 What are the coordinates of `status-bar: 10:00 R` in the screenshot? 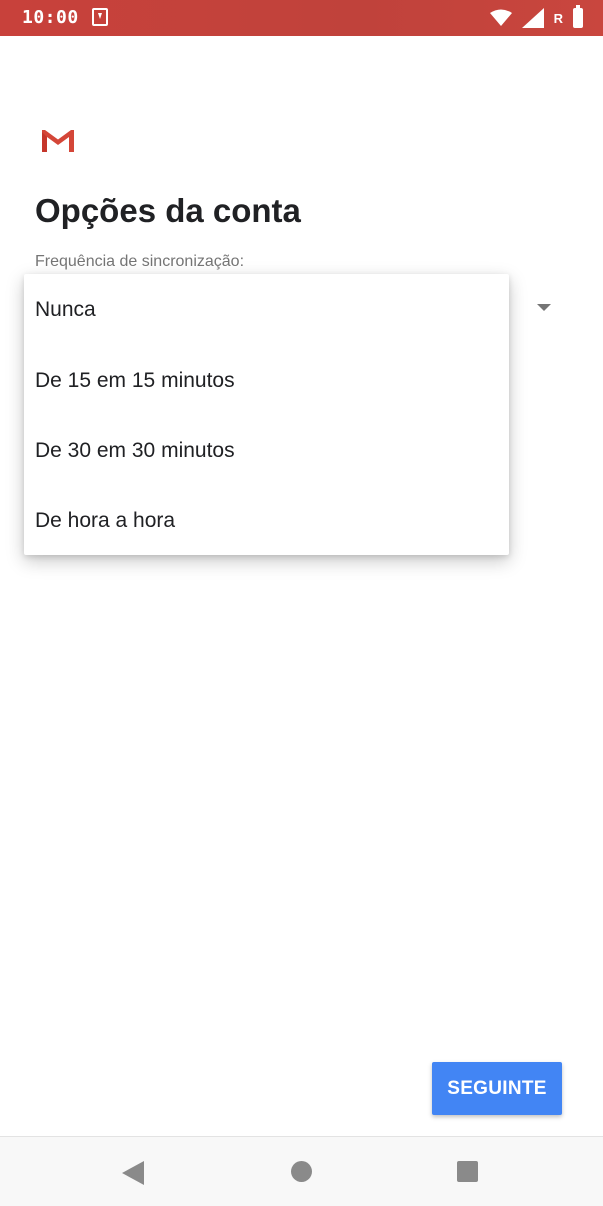 It's located at (301, 18).